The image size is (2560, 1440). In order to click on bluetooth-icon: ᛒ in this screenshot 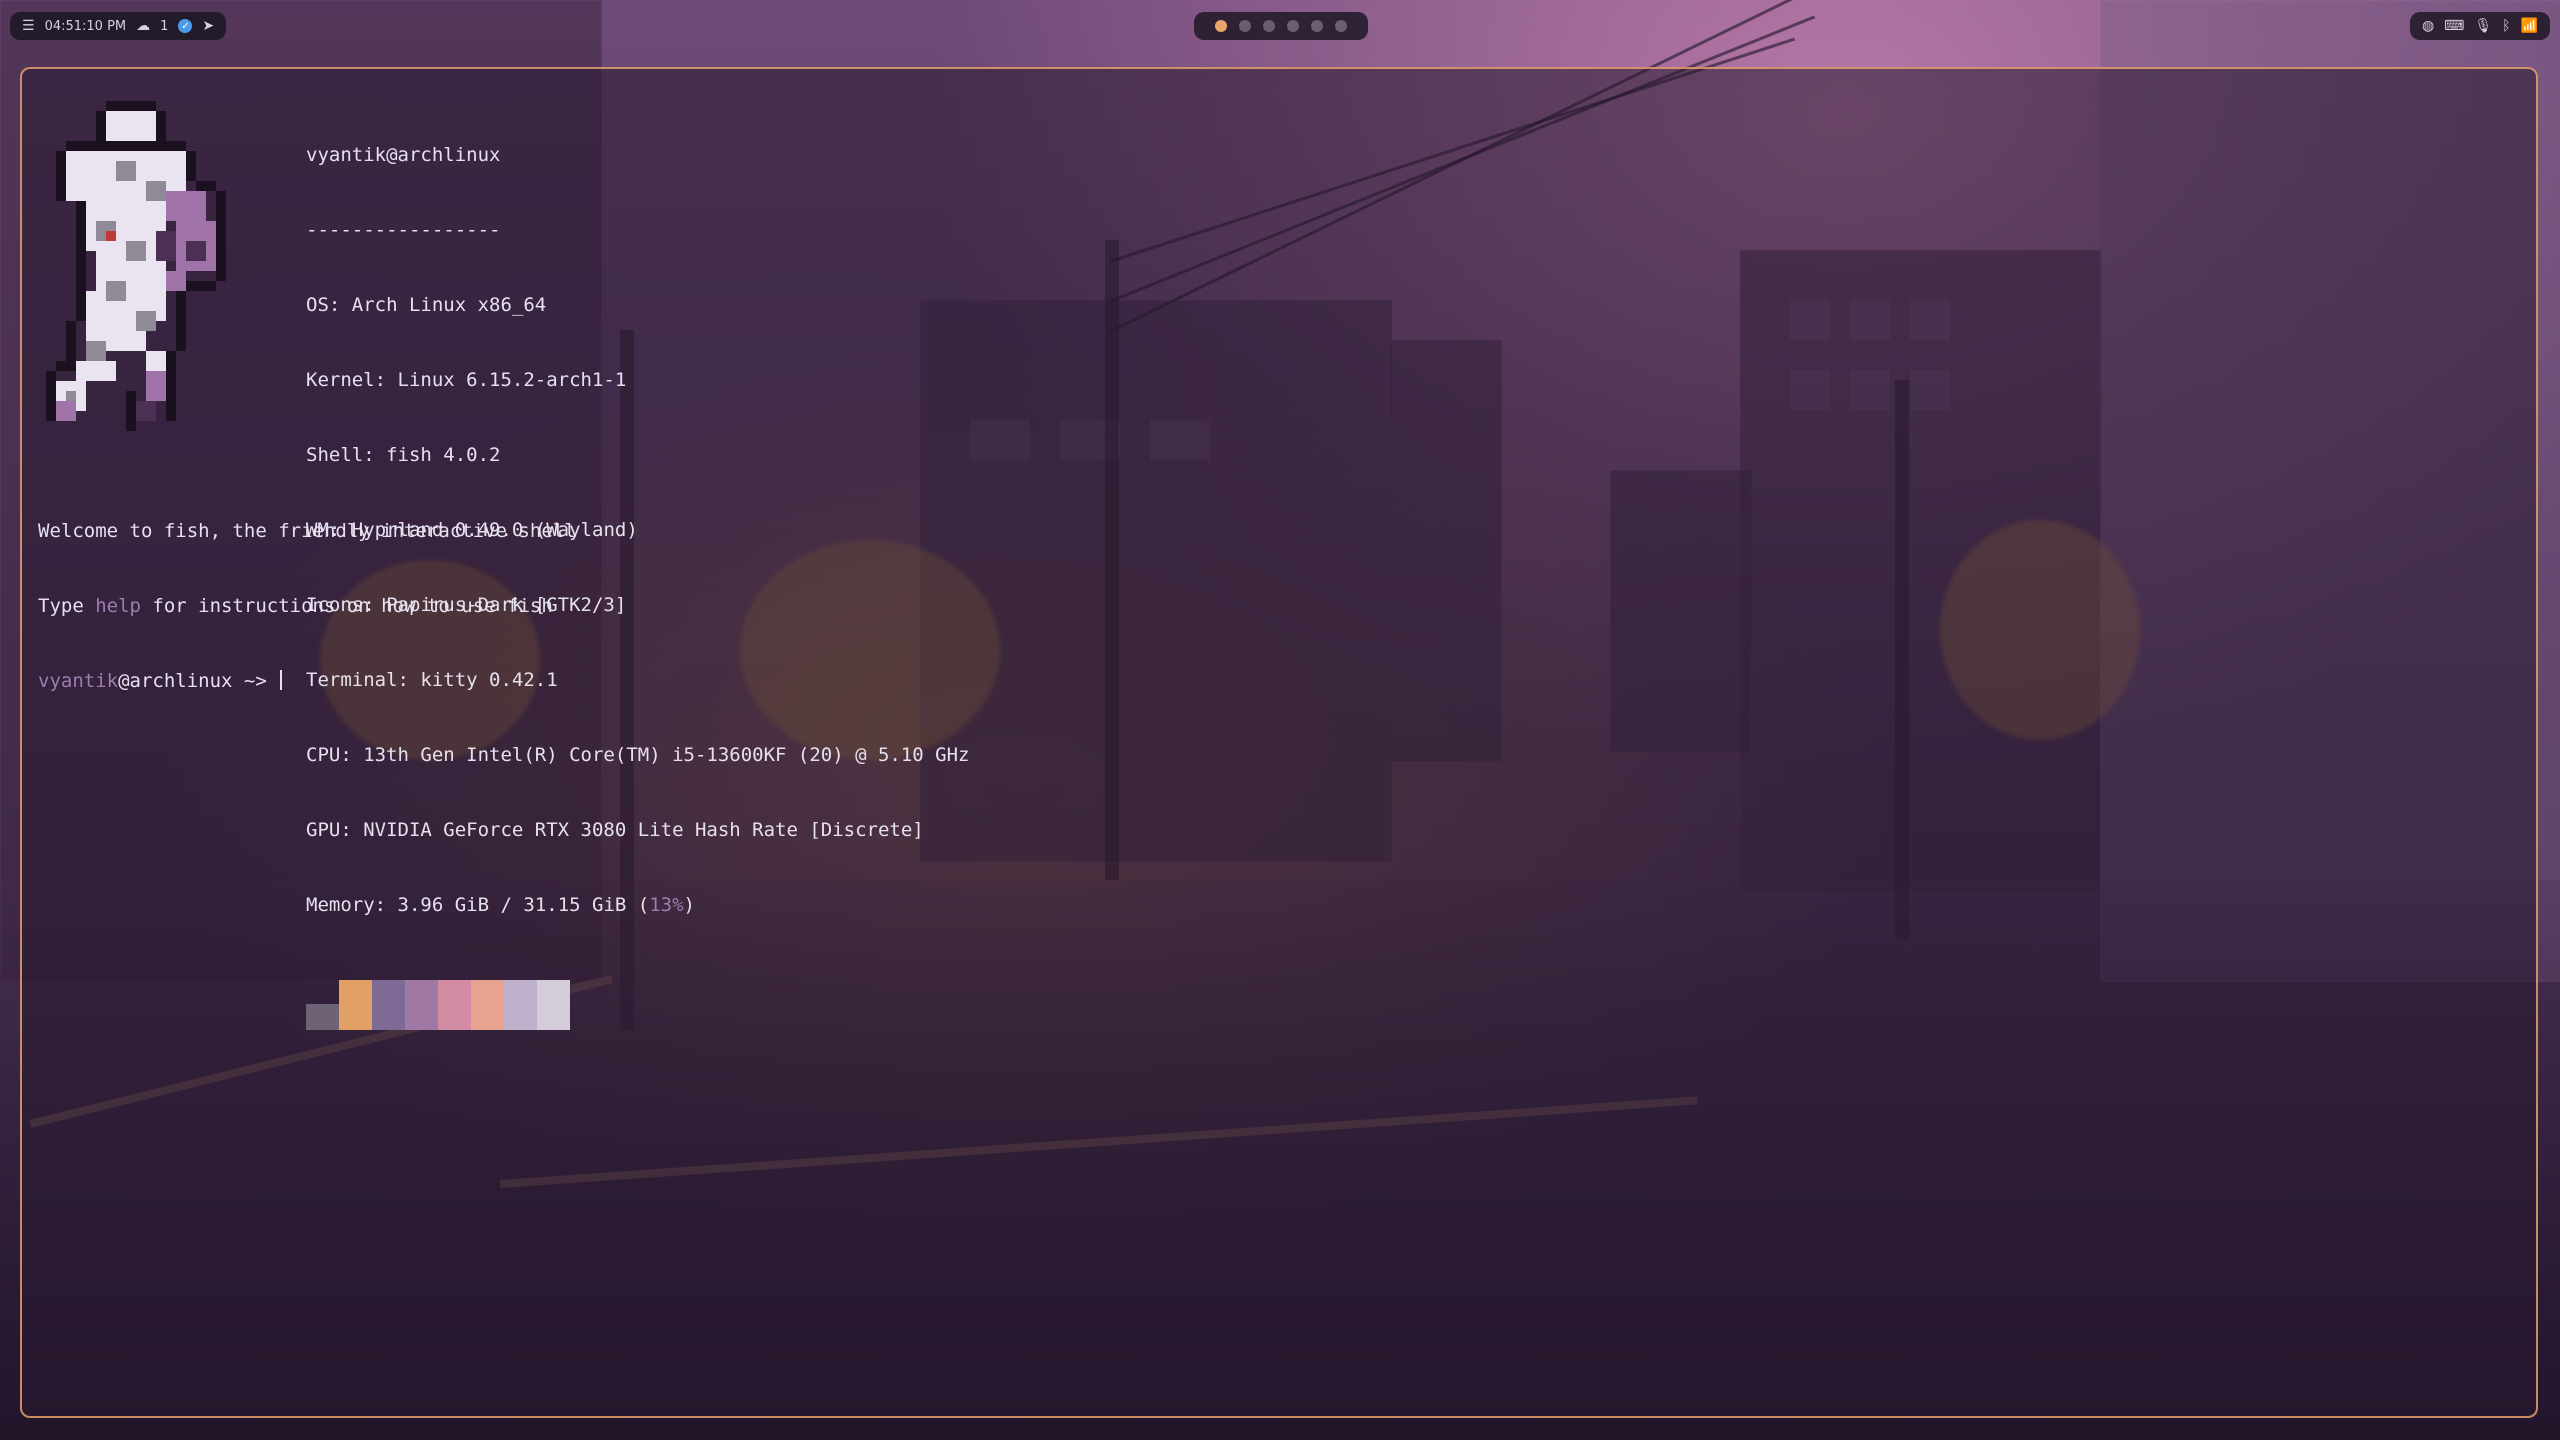, I will do `click(2506, 26)`.